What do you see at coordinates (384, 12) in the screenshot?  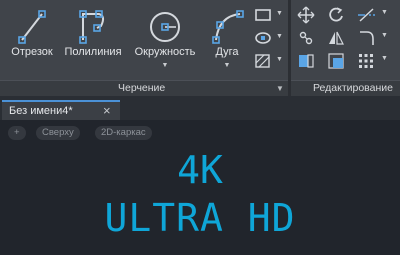 I see `trim-dropdown-caret: ▼` at bounding box center [384, 12].